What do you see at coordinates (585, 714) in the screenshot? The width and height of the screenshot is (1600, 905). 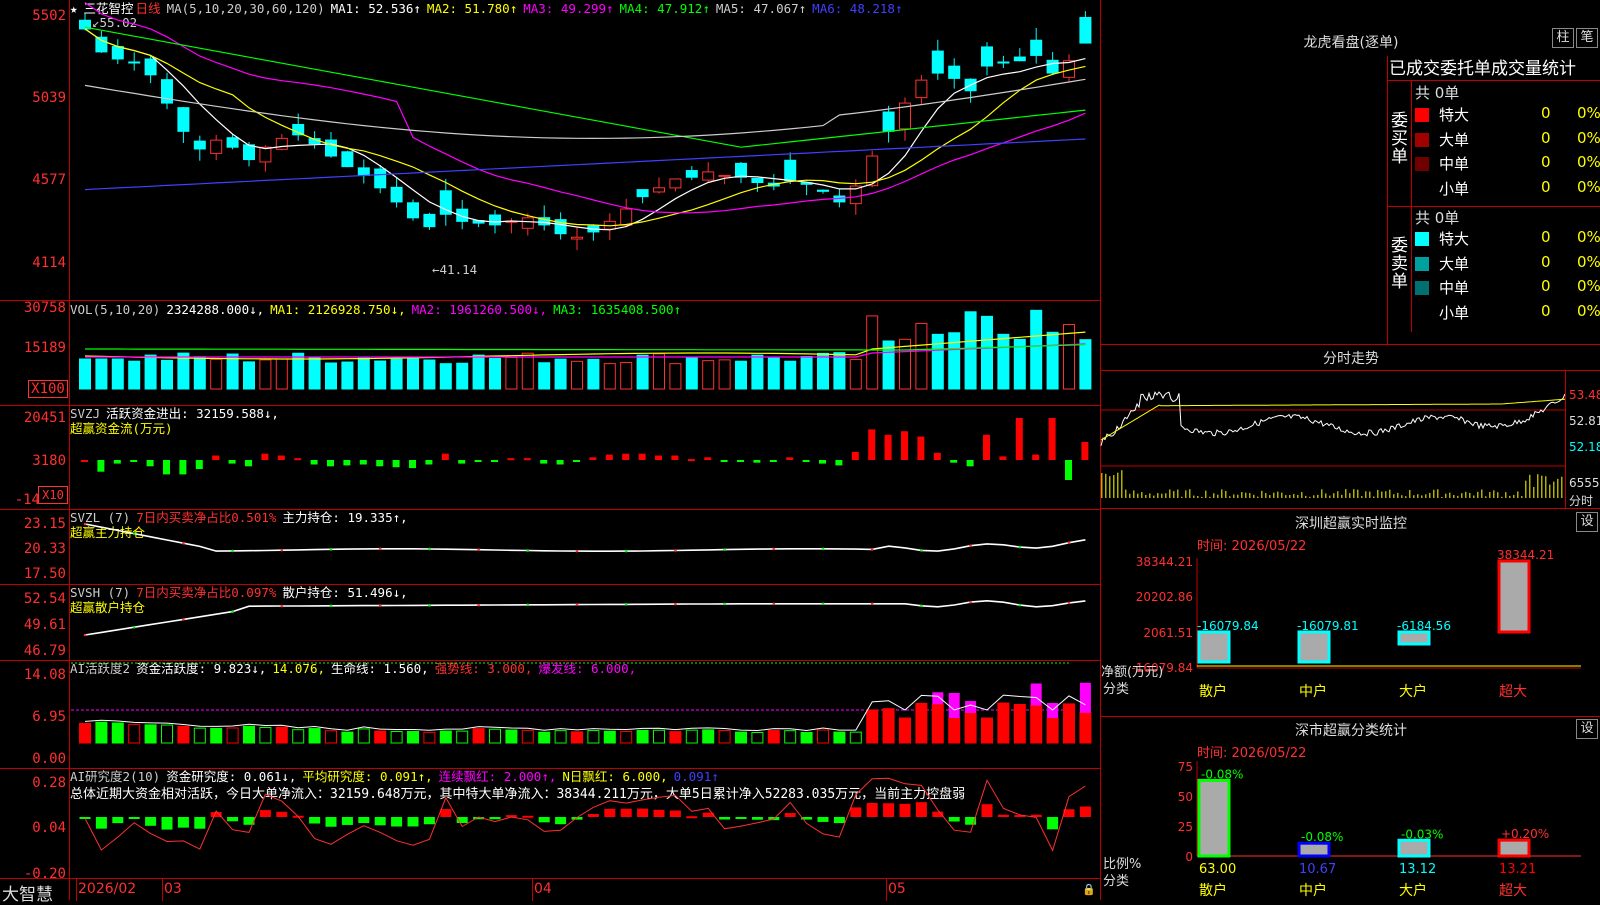 I see `activity-chart` at bounding box center [585, 714].